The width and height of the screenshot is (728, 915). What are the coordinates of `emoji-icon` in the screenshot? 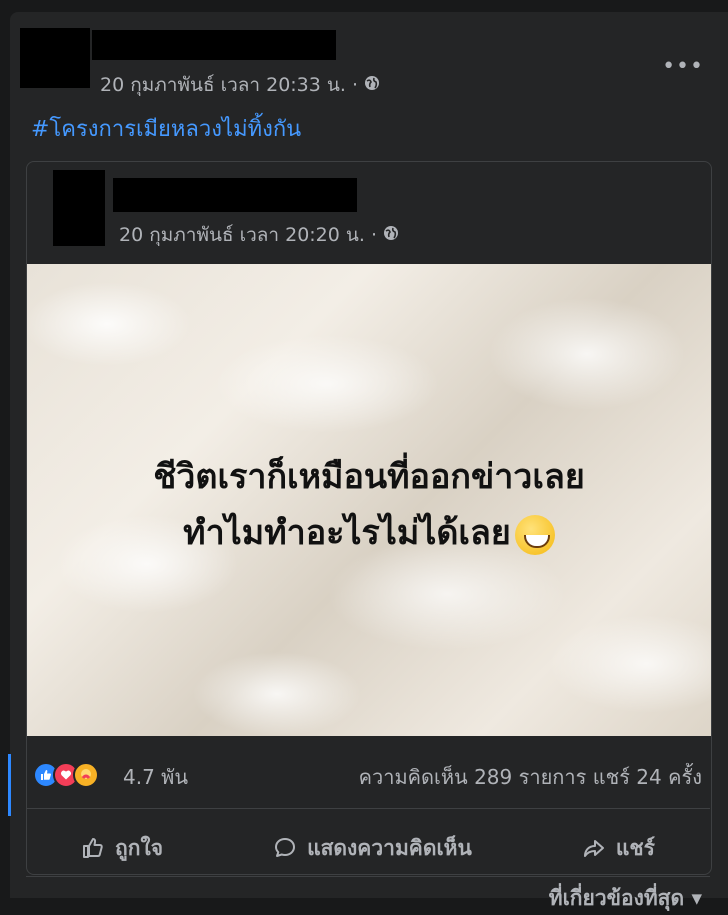 It's located at (534, 534).